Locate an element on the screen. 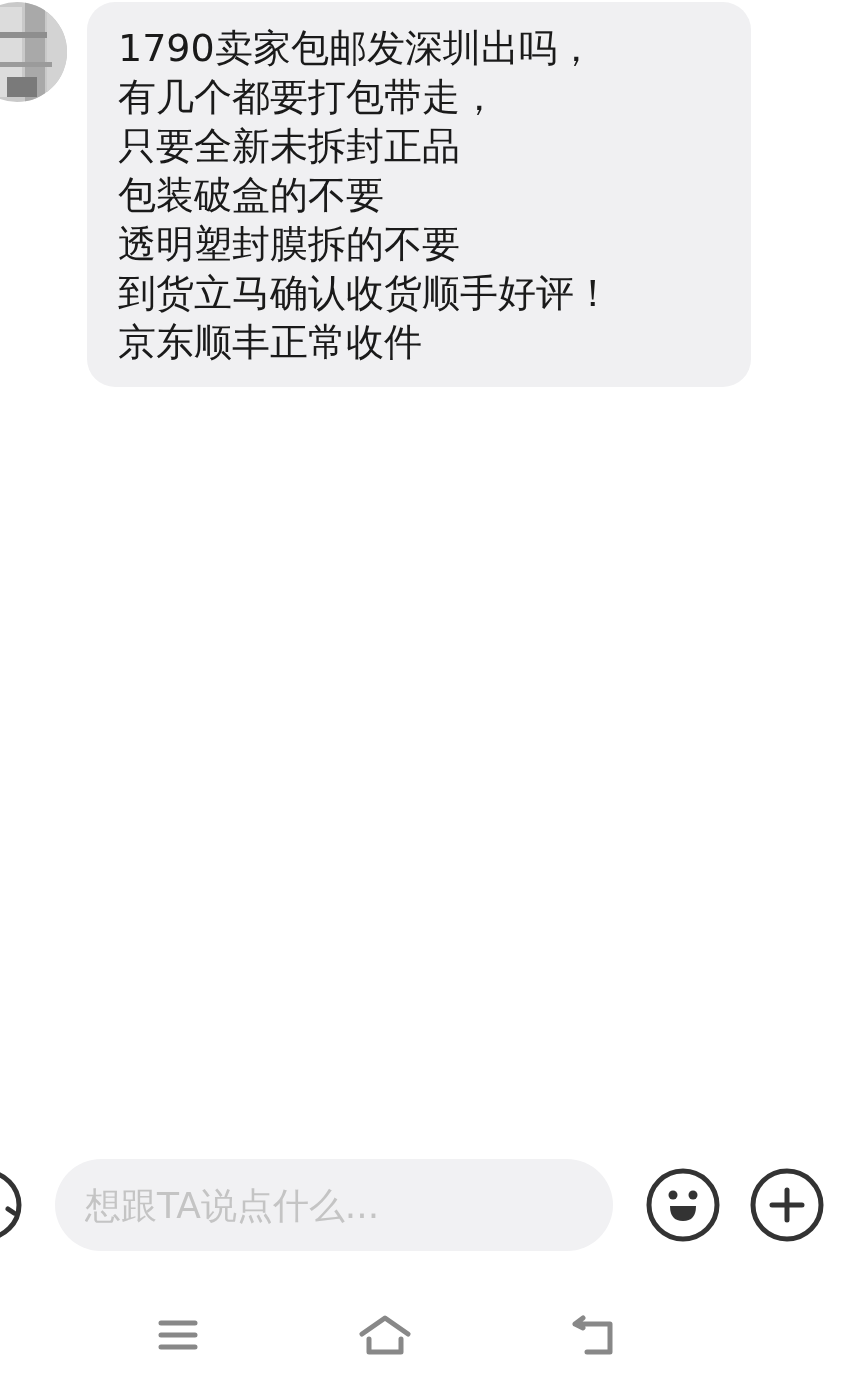 This screenshot has height=1392, width=850. home-icon is located at coordinates (385, 1335).